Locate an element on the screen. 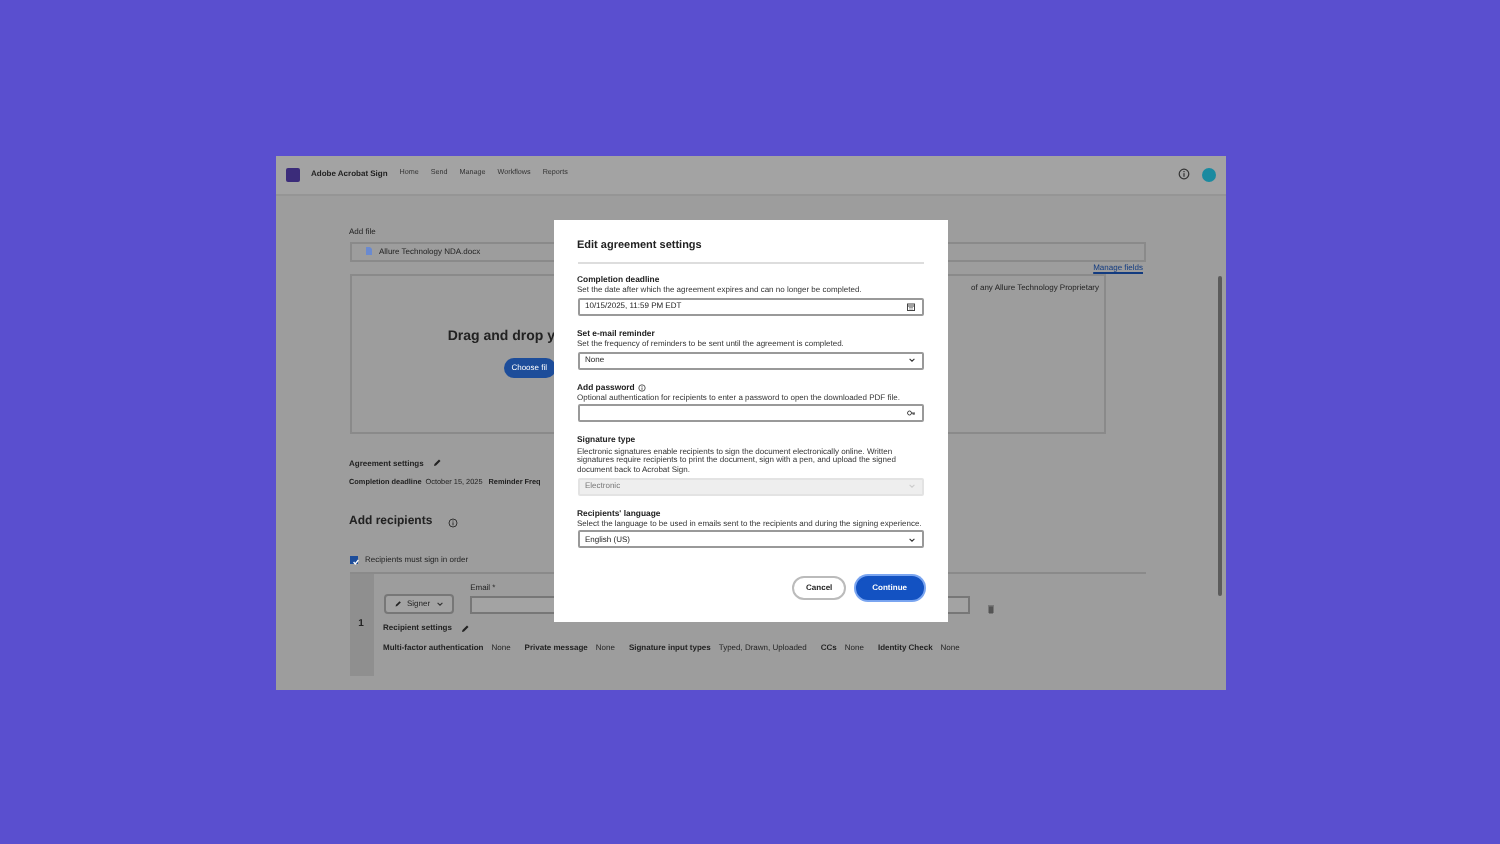 This screenshot has height=844, width=1500. trash-icon is located at coordinates (991, 609).